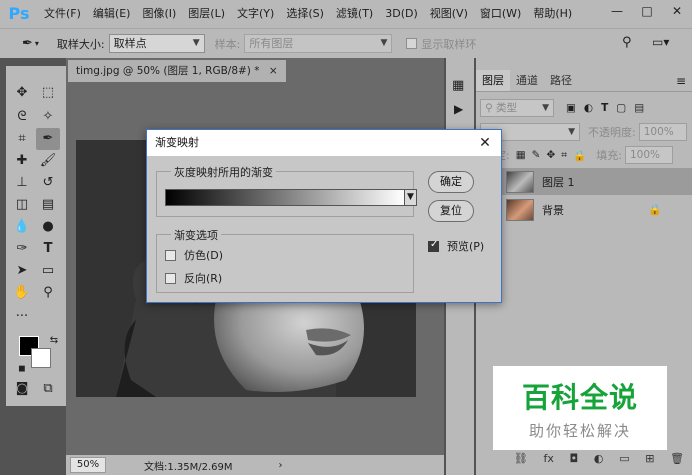 The height and width of the screenshot is (475, 692). Describe the element at coordinates (188, 467) in the screenshot. I see `document-info: 文档:1.35M/2.69M` at that location.